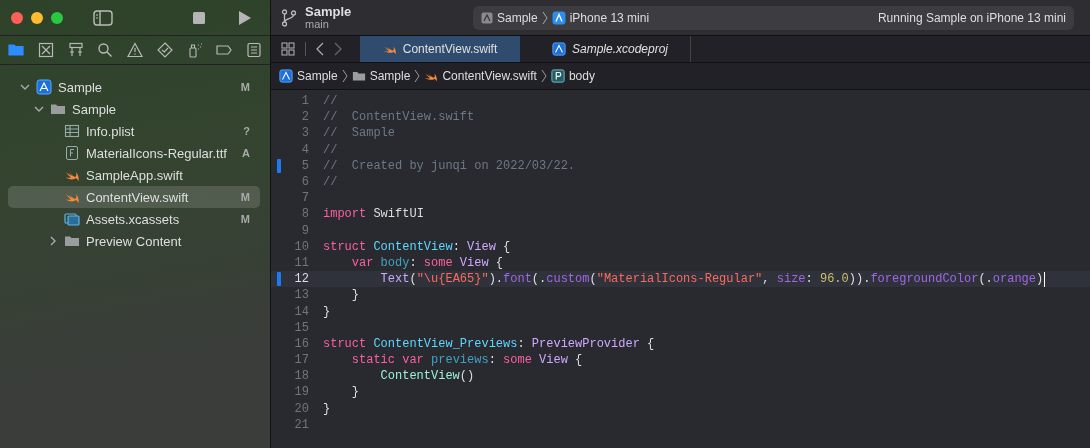  I want to click on line-number: 20, so click(301, 408).